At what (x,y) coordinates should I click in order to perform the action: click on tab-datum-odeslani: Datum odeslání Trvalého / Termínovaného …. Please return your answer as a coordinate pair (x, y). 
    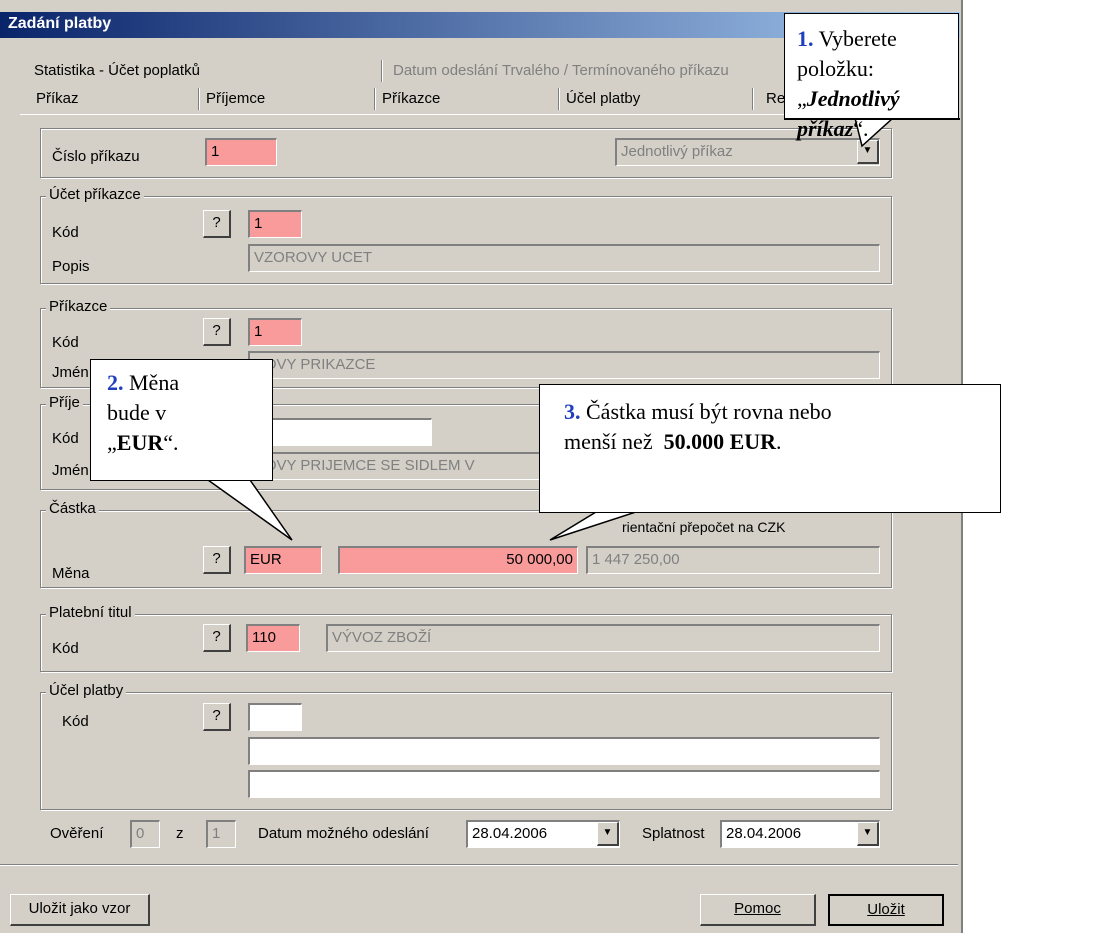
    Looking at the image, I should click on (561, 70).